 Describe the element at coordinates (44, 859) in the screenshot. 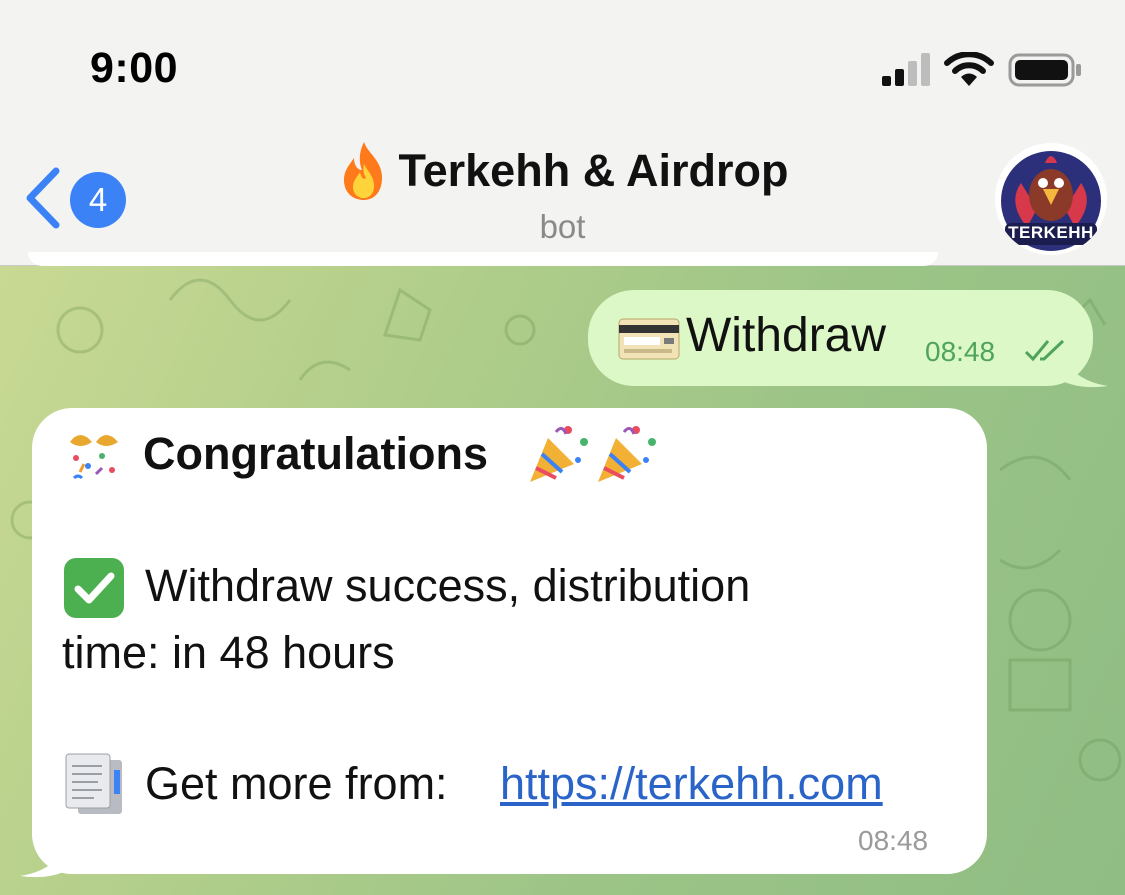

I see `bubble-tail` at that location.